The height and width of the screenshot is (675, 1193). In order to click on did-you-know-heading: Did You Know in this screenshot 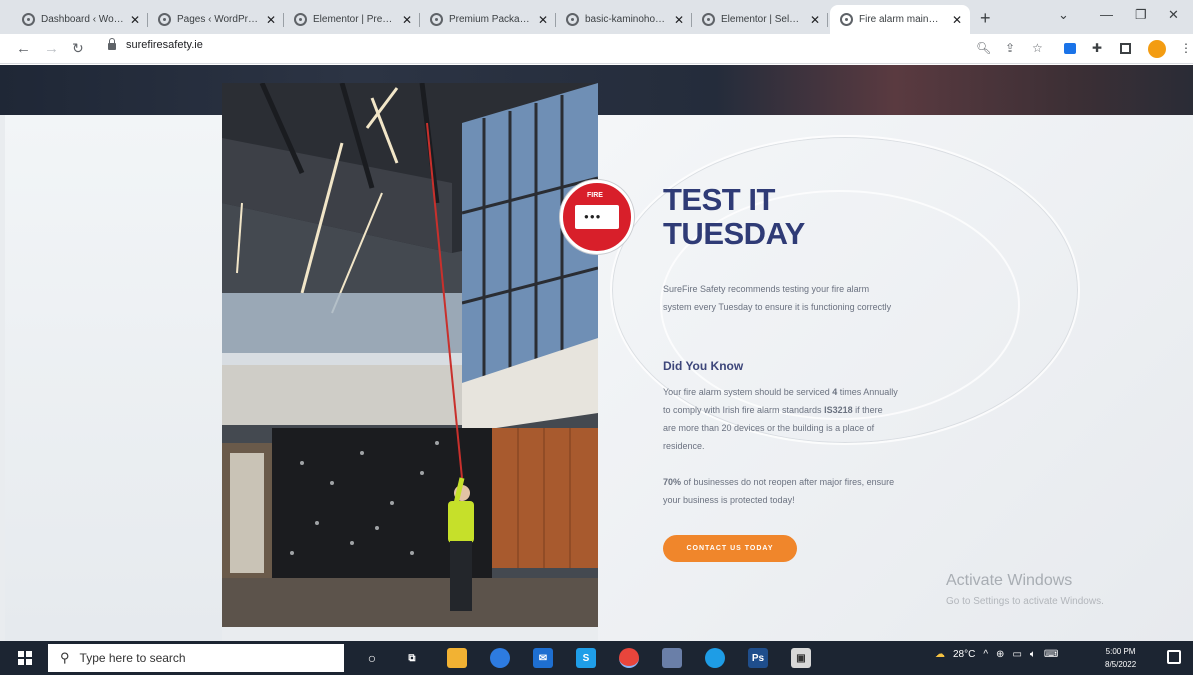, I will do `click(703, 366)`.